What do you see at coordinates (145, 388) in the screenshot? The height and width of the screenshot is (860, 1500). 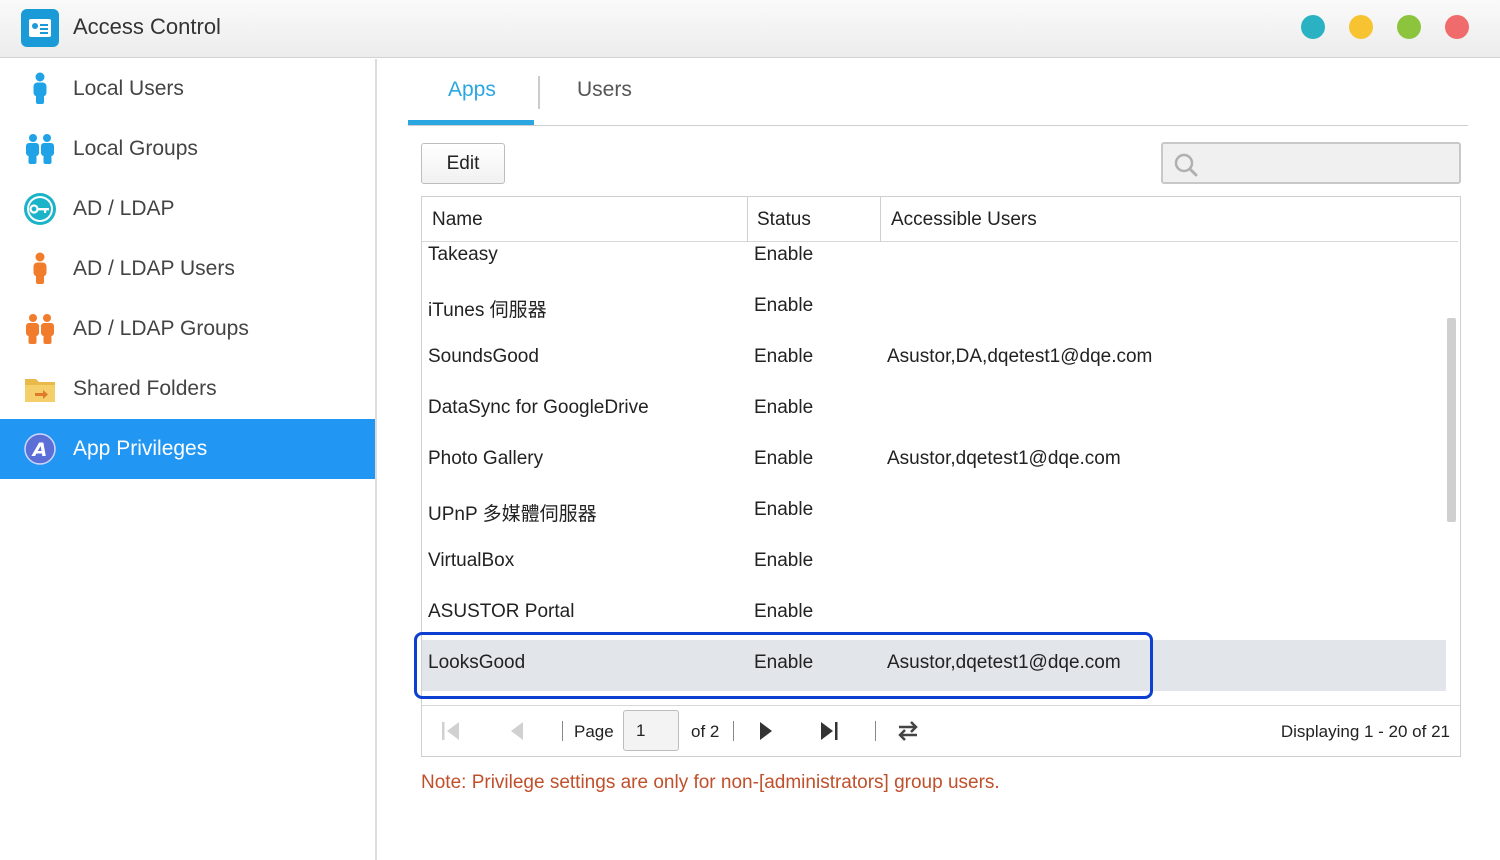 I see `sidebar-item-label: Shared Folders` at bounding box center [145, 388].